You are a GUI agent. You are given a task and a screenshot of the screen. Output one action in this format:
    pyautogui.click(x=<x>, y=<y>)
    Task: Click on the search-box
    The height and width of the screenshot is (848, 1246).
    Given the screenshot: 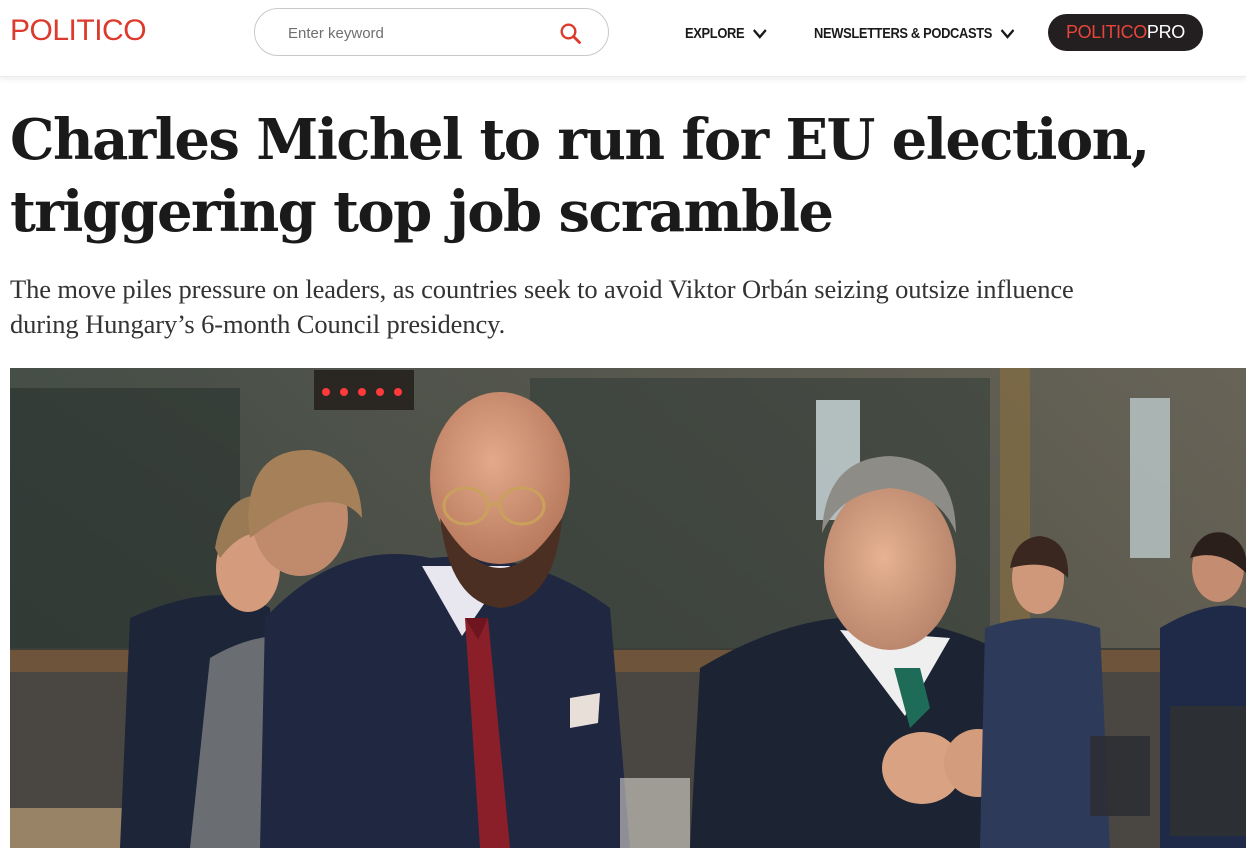 What is the action you would take?
    pyautogui.click(x=431, y=32)
    